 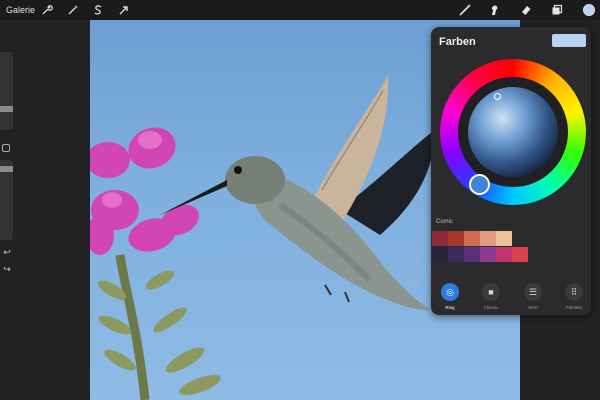 I want to click on modify-button, so click(x=6, y=148).